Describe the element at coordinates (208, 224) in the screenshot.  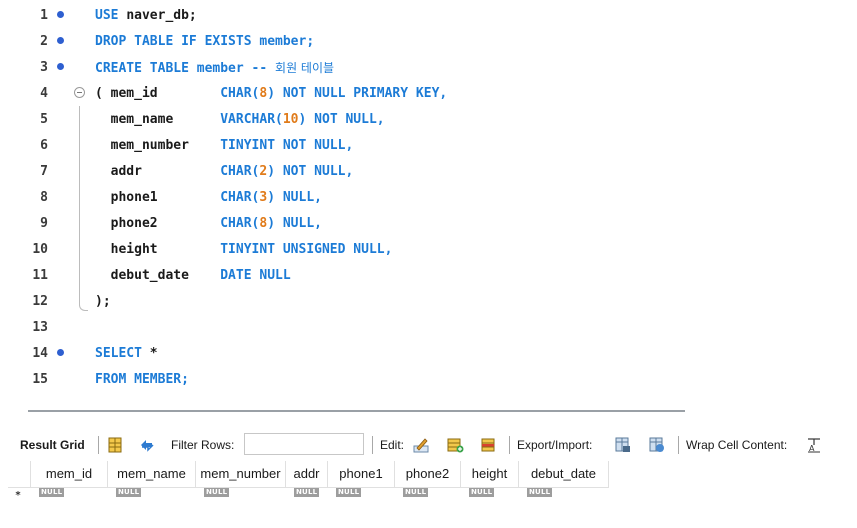
I see `code-text: phone2 CHAR(8) NULL,` at that location.